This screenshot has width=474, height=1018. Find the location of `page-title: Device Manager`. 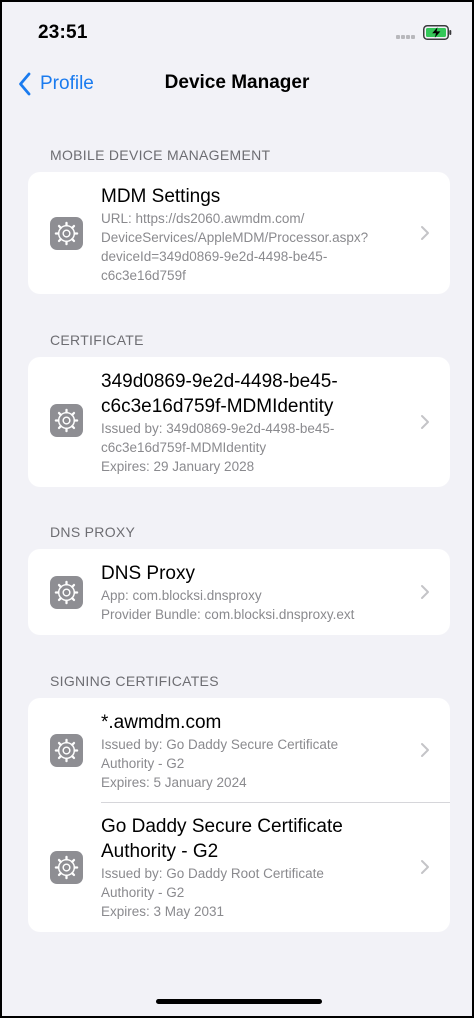

page-title: Device Manager is located at coordinates (237, 82).